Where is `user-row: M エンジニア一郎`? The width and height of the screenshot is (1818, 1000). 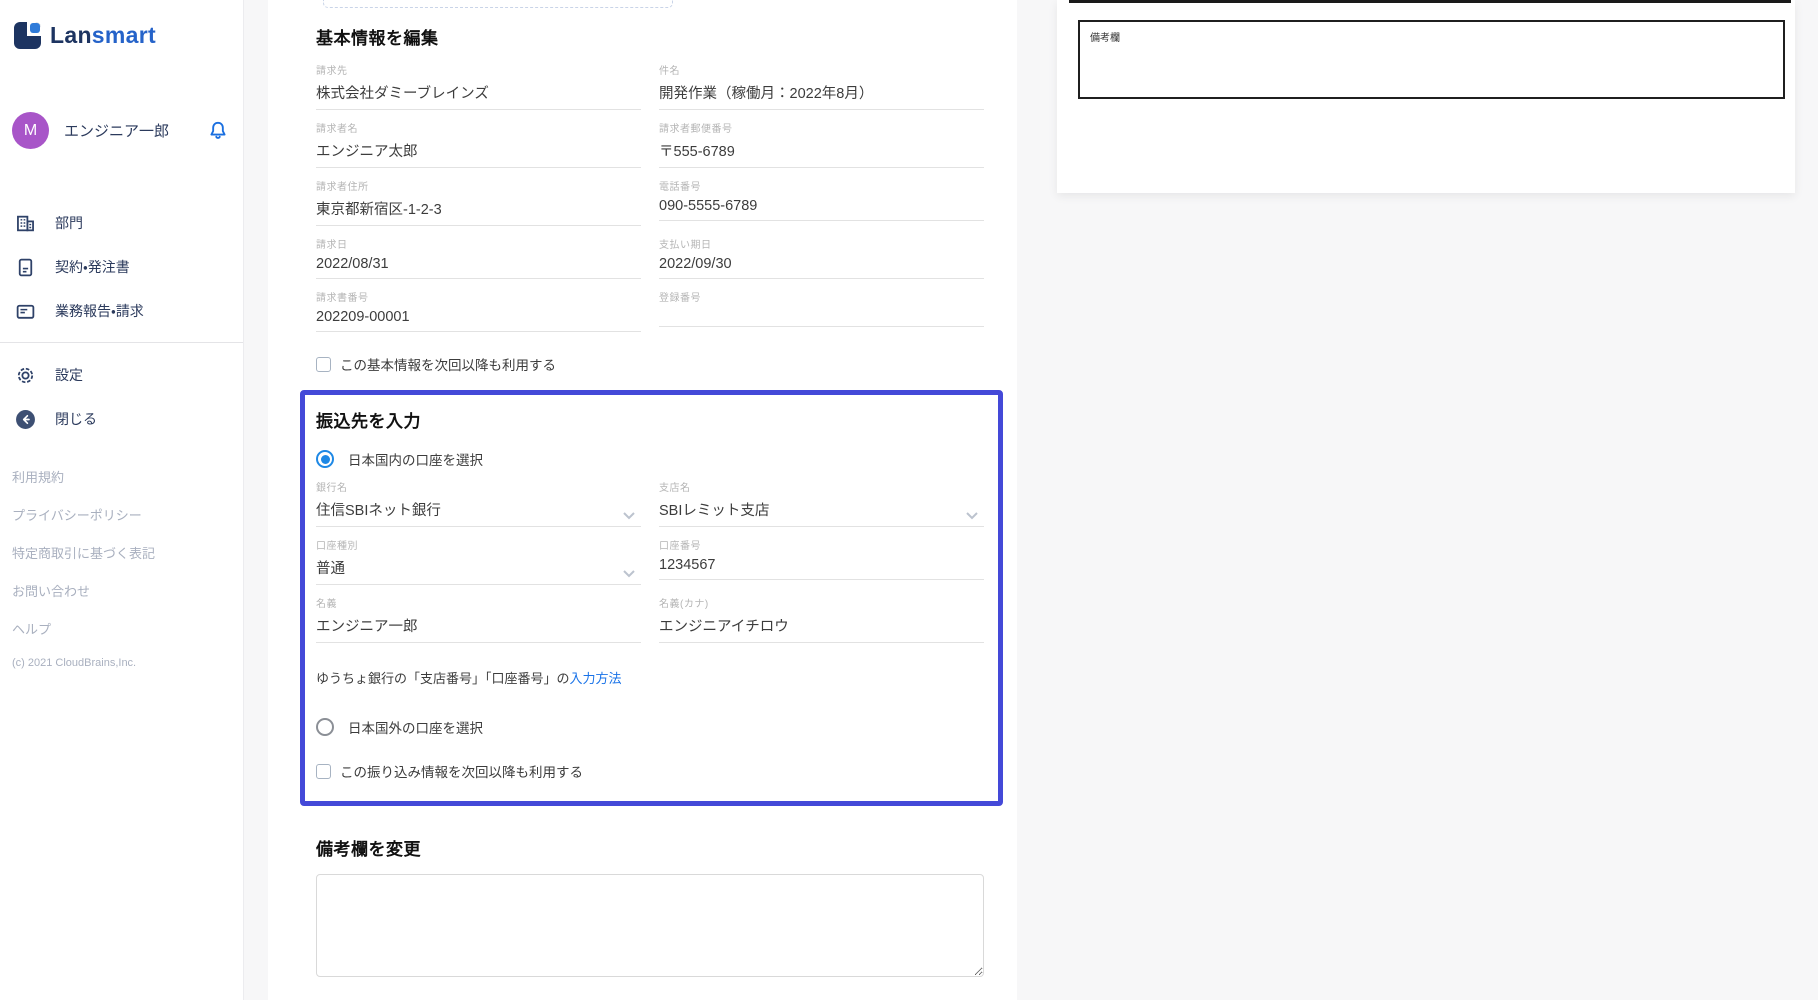
user-row: M エンジニア一郎 is located at coordinates (120, 130).